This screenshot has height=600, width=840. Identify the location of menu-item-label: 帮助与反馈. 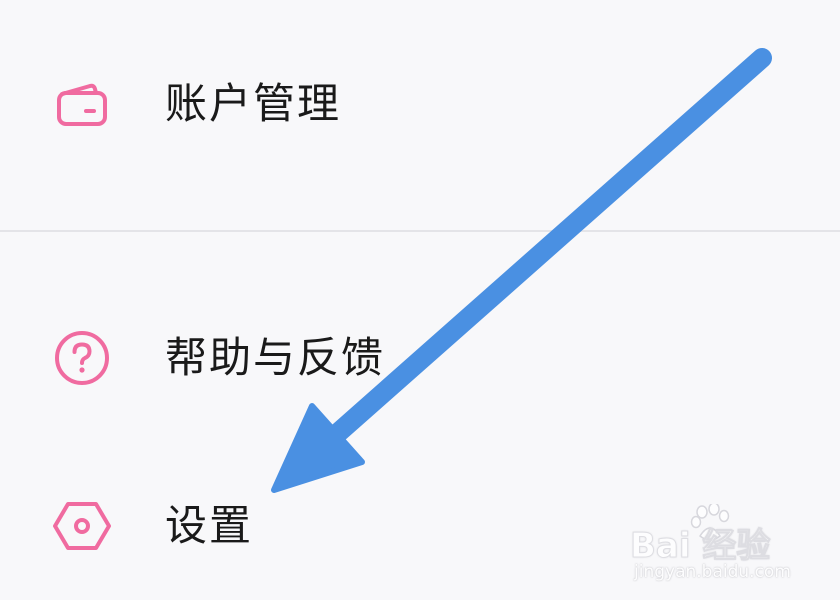
(275, 357).